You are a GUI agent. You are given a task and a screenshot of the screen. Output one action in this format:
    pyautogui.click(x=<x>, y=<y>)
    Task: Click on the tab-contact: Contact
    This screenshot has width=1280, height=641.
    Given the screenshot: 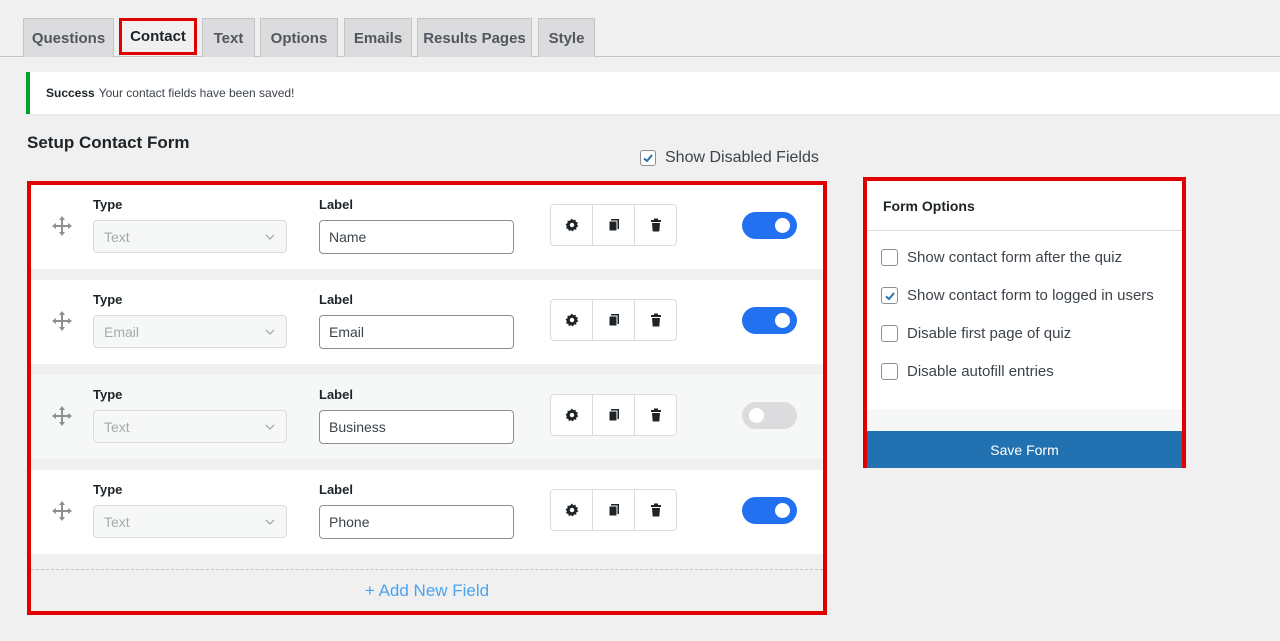 What is the action you would take?
    pyautogui.click(x=158, y=36)
    